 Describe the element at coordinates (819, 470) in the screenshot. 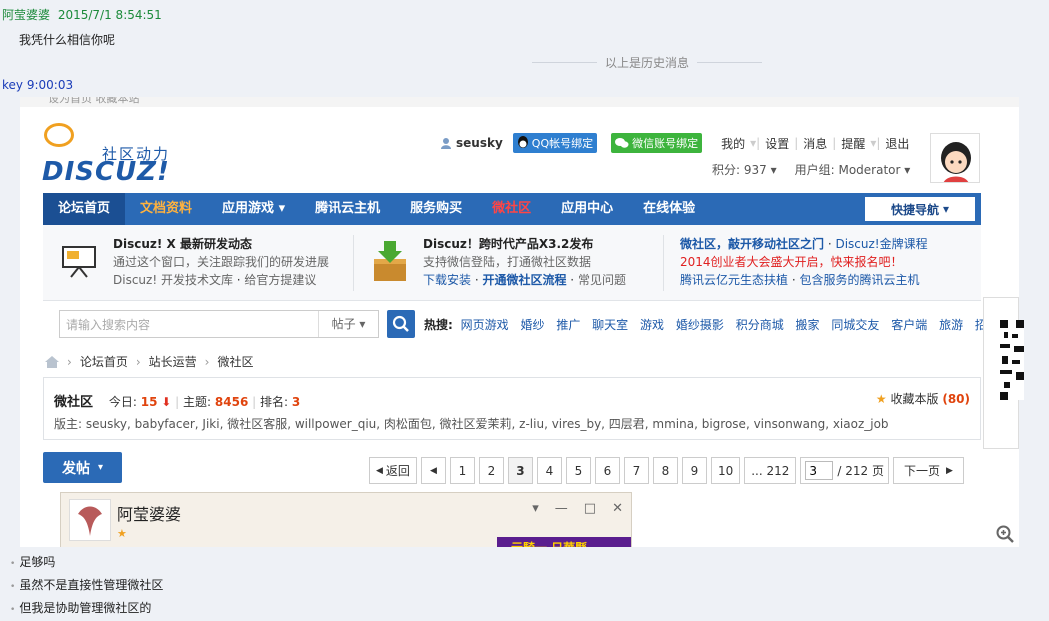

I see `page-jump-input` at that location.